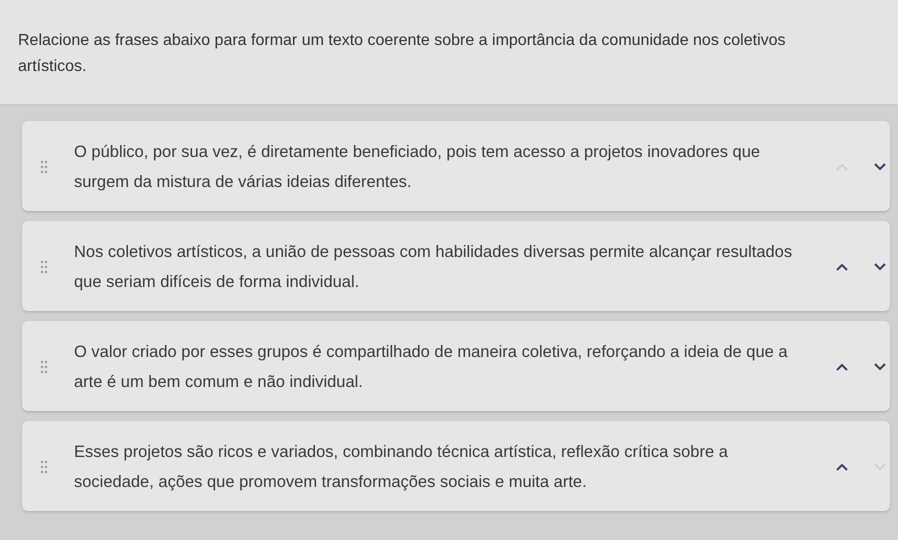 This screenshot has height=540, width=898. What do you see at coordinates (431, 367) in the screenshot?
I see `sentence-text: O valor criado por esses grupos é compartilhado de maneira coletiva, reforçando a ideia de que a arte é um bem comum e não individual.` at bounding box center [431, 367].